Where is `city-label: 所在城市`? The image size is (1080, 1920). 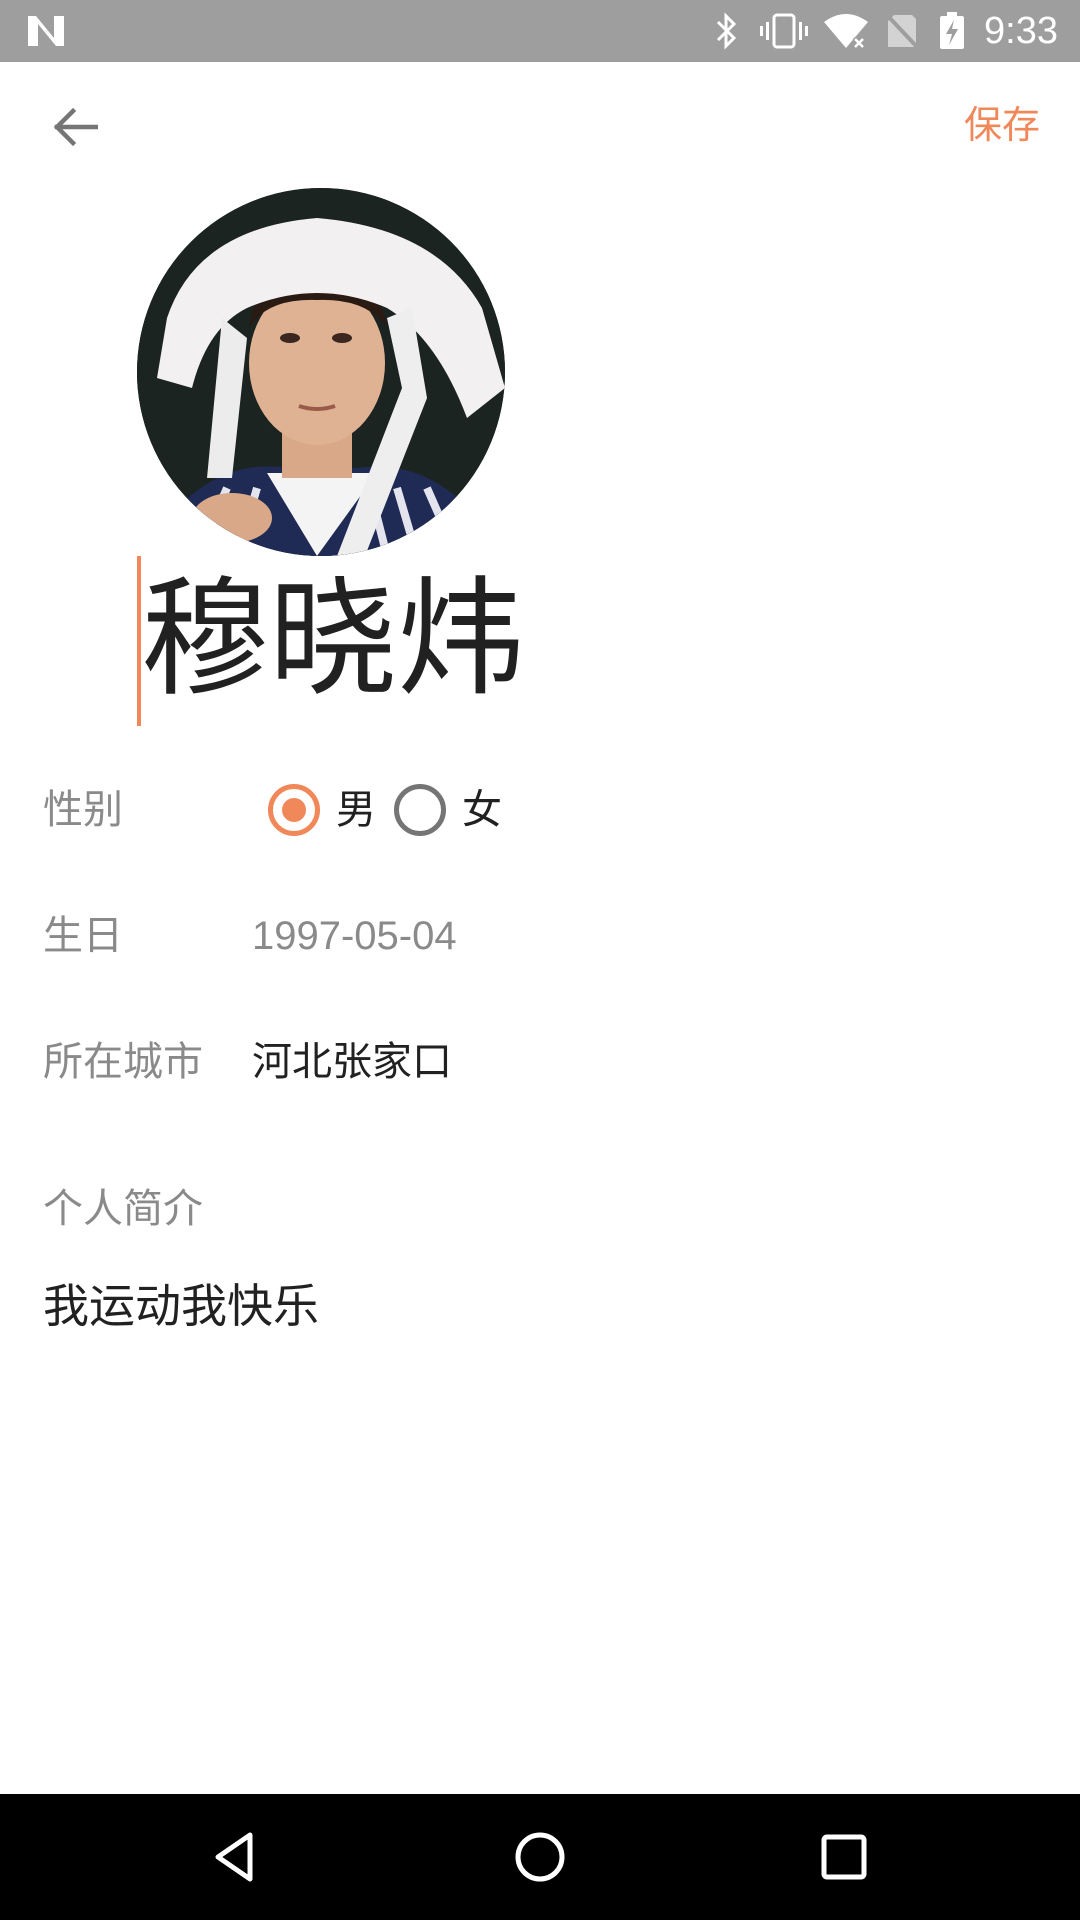 city-label: 所在城市 is located at coordinates (123, 1062).